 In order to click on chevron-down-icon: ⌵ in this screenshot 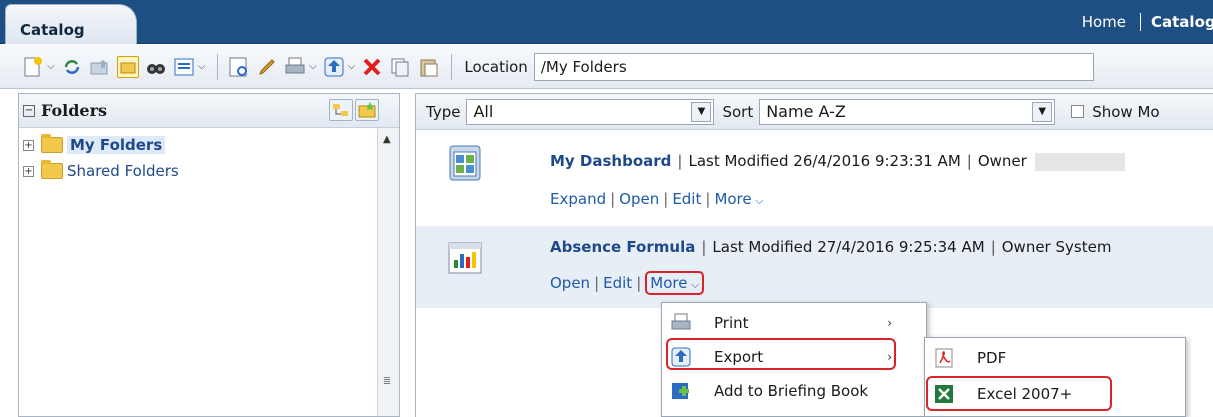, I will do `click(757, 200)`.